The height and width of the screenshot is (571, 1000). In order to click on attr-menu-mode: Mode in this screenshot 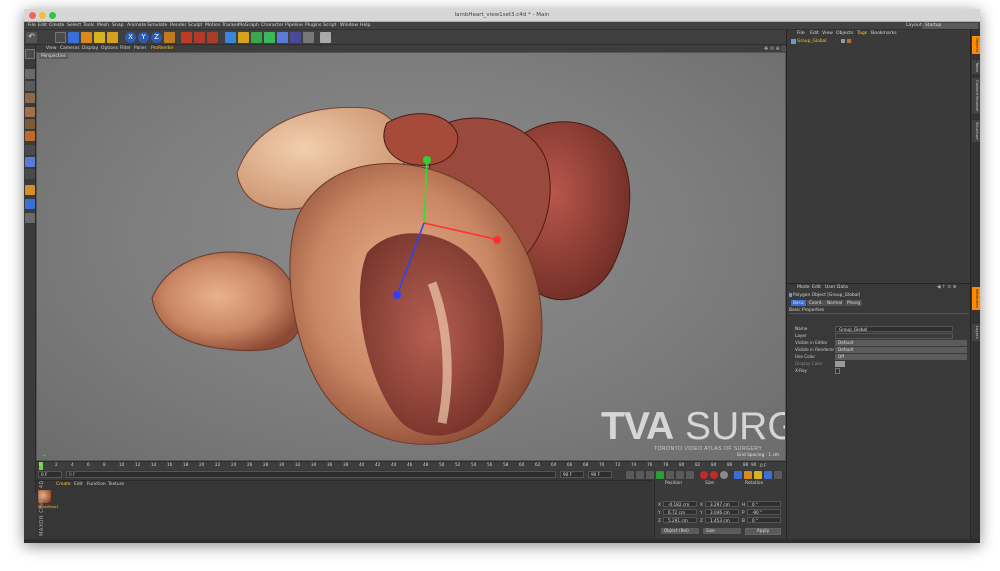, I will do `click(803, 287)`.